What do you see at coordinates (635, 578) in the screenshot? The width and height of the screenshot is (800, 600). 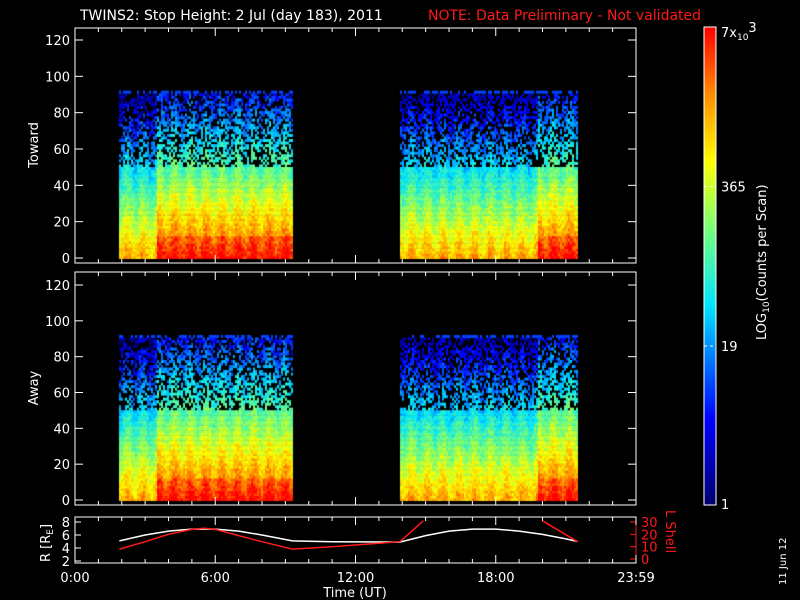 I see `xtick-label: 23:59` at bounding box center [635, 578].